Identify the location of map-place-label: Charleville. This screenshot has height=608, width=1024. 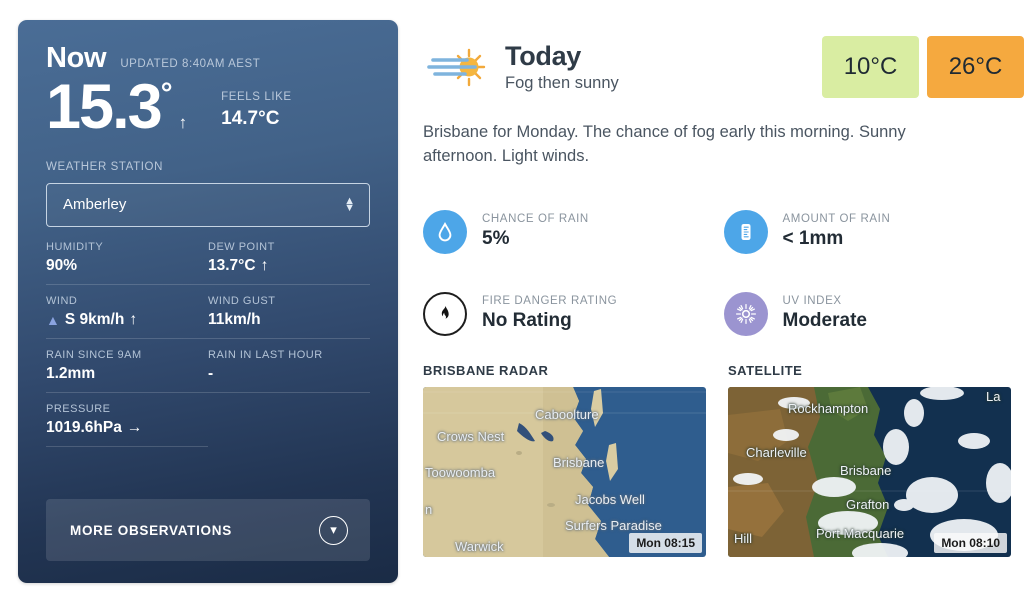
(776, 452).